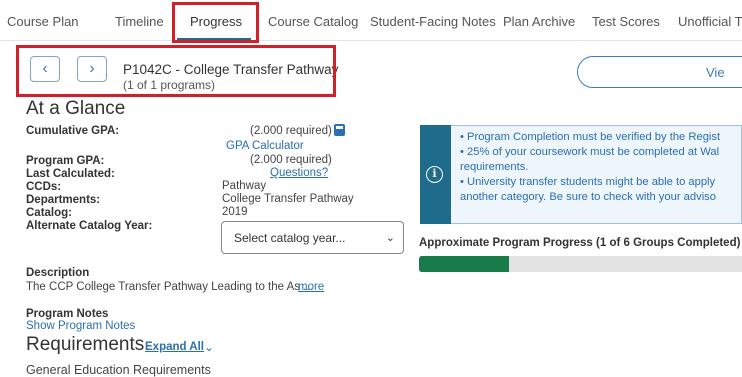  Describe the element at coordinates (434, 174) in the screenshot. I see `info-icon: i` at that location.